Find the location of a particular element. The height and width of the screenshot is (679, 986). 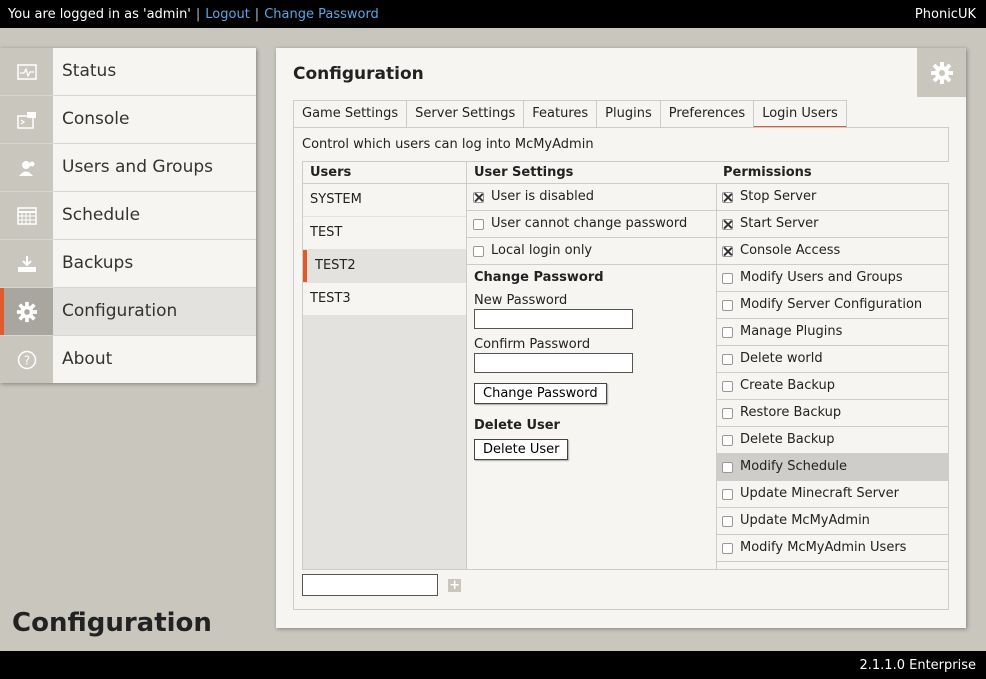

tab-preferences: Preferences is located at coordinates (707, 113).